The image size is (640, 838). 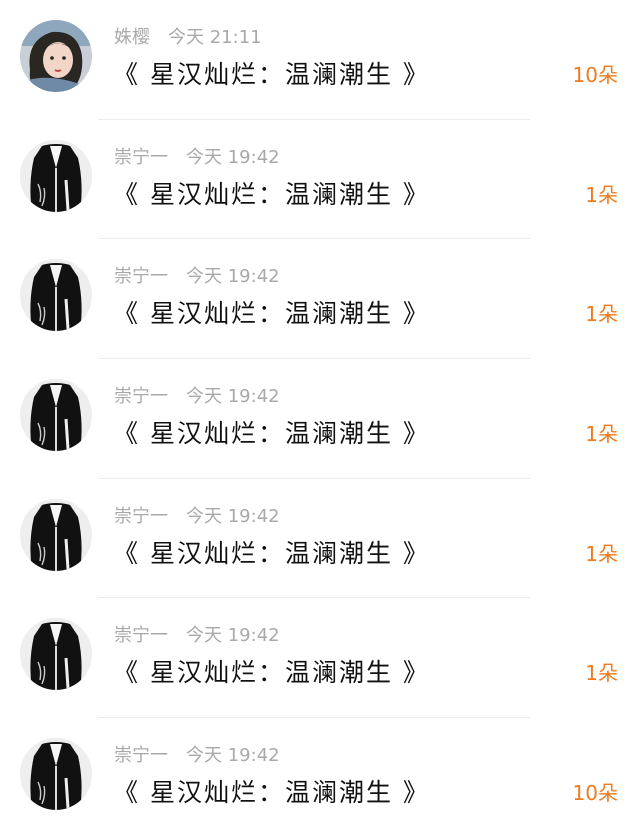 I want to click on woman-portrait-avatar-icon, so click(x=56, y=56).